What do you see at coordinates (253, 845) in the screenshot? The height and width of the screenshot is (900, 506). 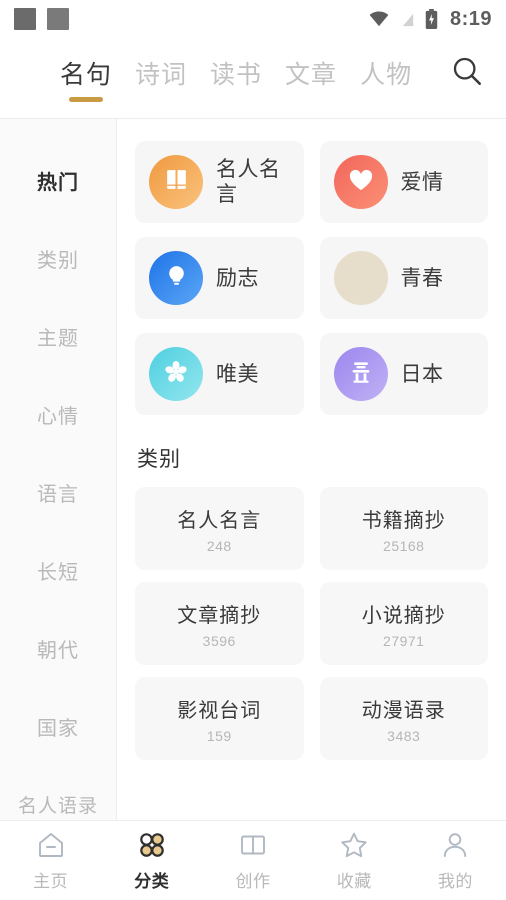 I see `book-open-icon` at bounding box center [253, 845].